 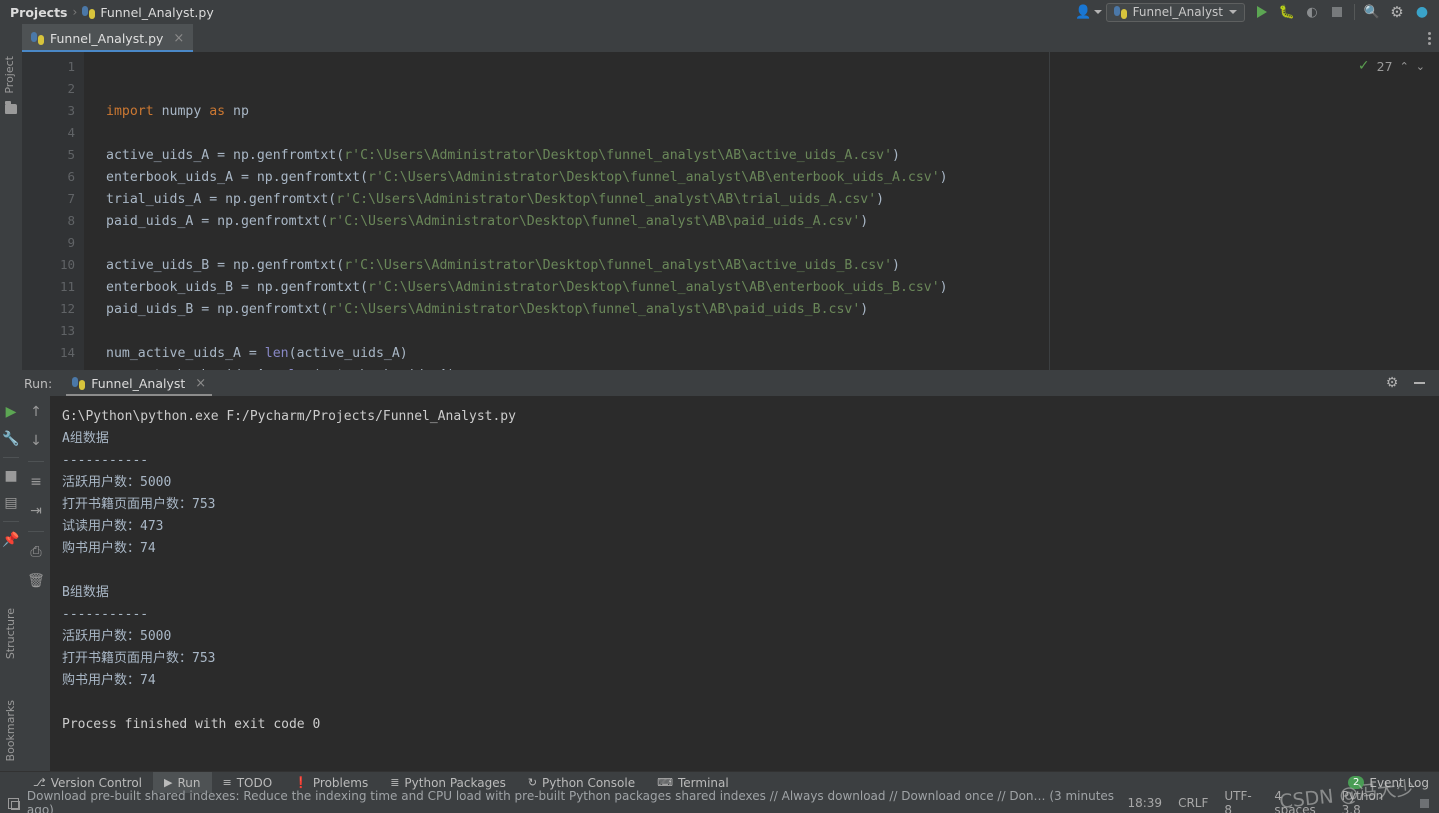 I want to click on line-number: 5, so click(x=71, y=154).